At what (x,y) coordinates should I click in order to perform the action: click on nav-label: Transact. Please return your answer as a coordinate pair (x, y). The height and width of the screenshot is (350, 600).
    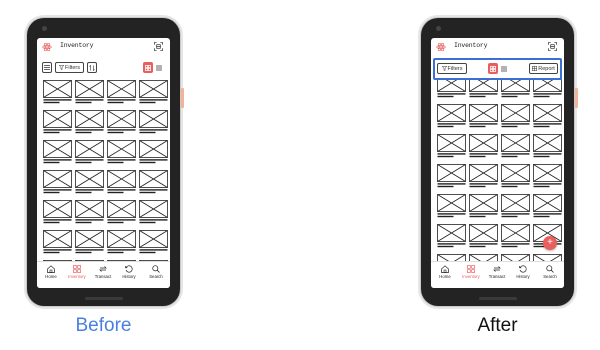
    Looking at the image, I should click on (497, 276).